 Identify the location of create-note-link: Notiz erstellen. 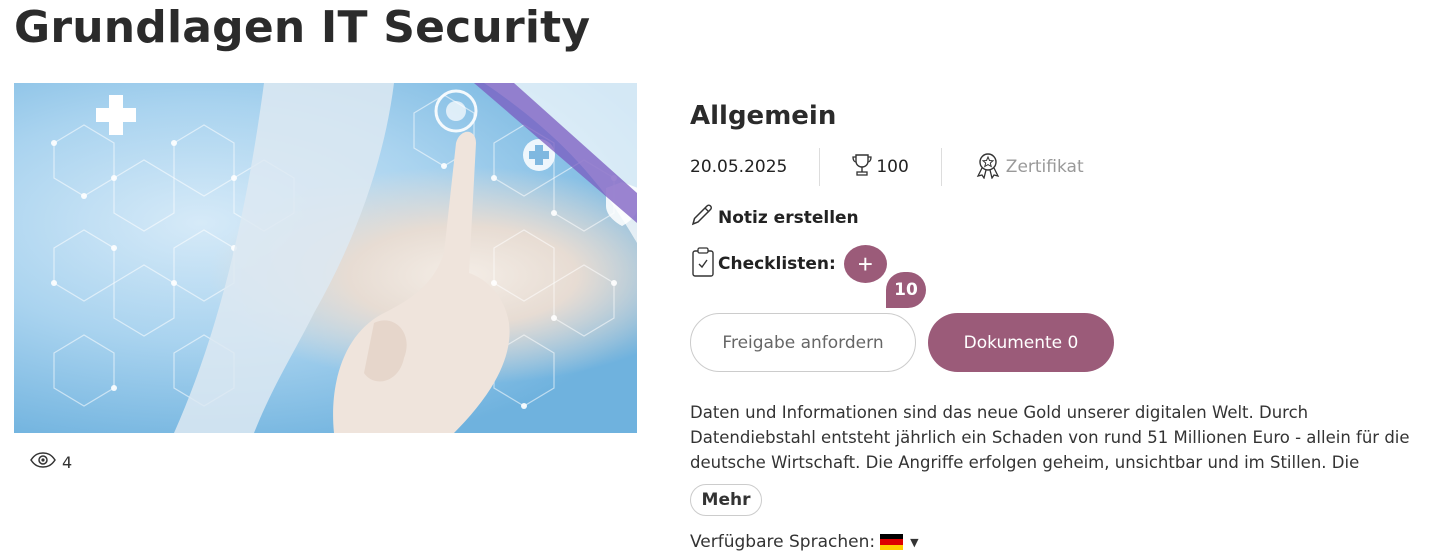
(774, 217).